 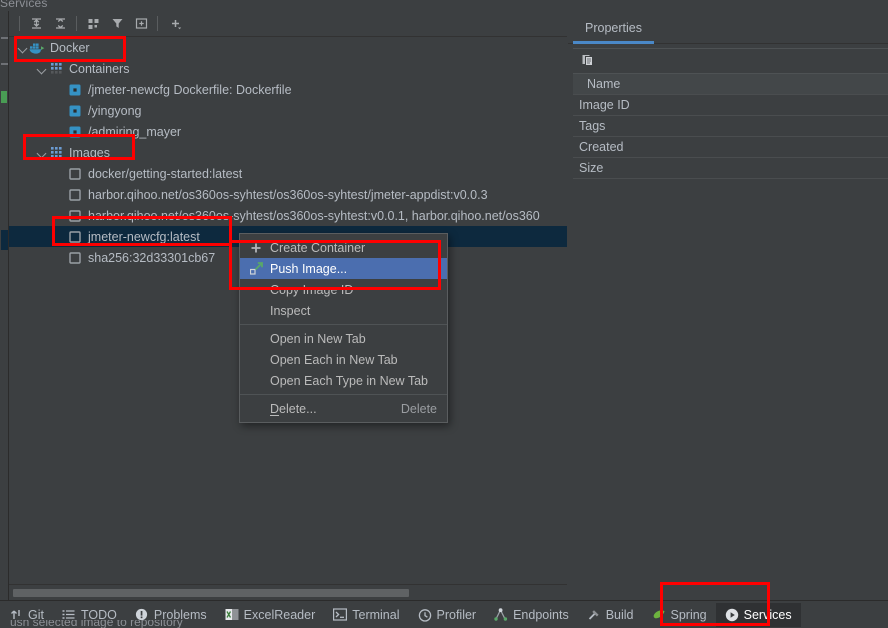 What do you see at coordinates (290, 310) in the screenshot?
I see `menu-item-label: Inspect` at bounding box center [290, 310].